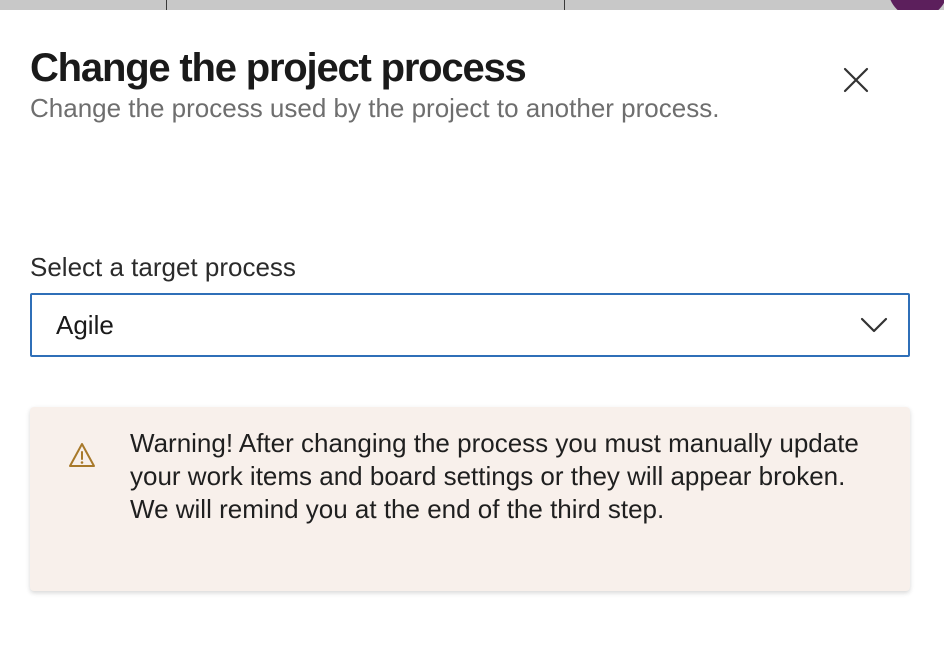 The height and width of the screenshot is (662, 944). Describe the element at coordinates (278, 68) in the screenshot. I see `dialog-title: Change the project process` at that location.